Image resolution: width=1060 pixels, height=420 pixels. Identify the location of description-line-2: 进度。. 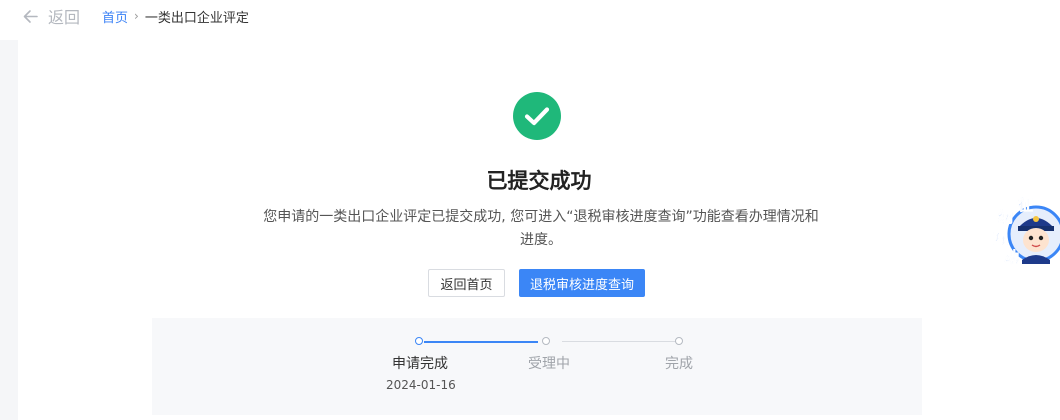
(541, 240).